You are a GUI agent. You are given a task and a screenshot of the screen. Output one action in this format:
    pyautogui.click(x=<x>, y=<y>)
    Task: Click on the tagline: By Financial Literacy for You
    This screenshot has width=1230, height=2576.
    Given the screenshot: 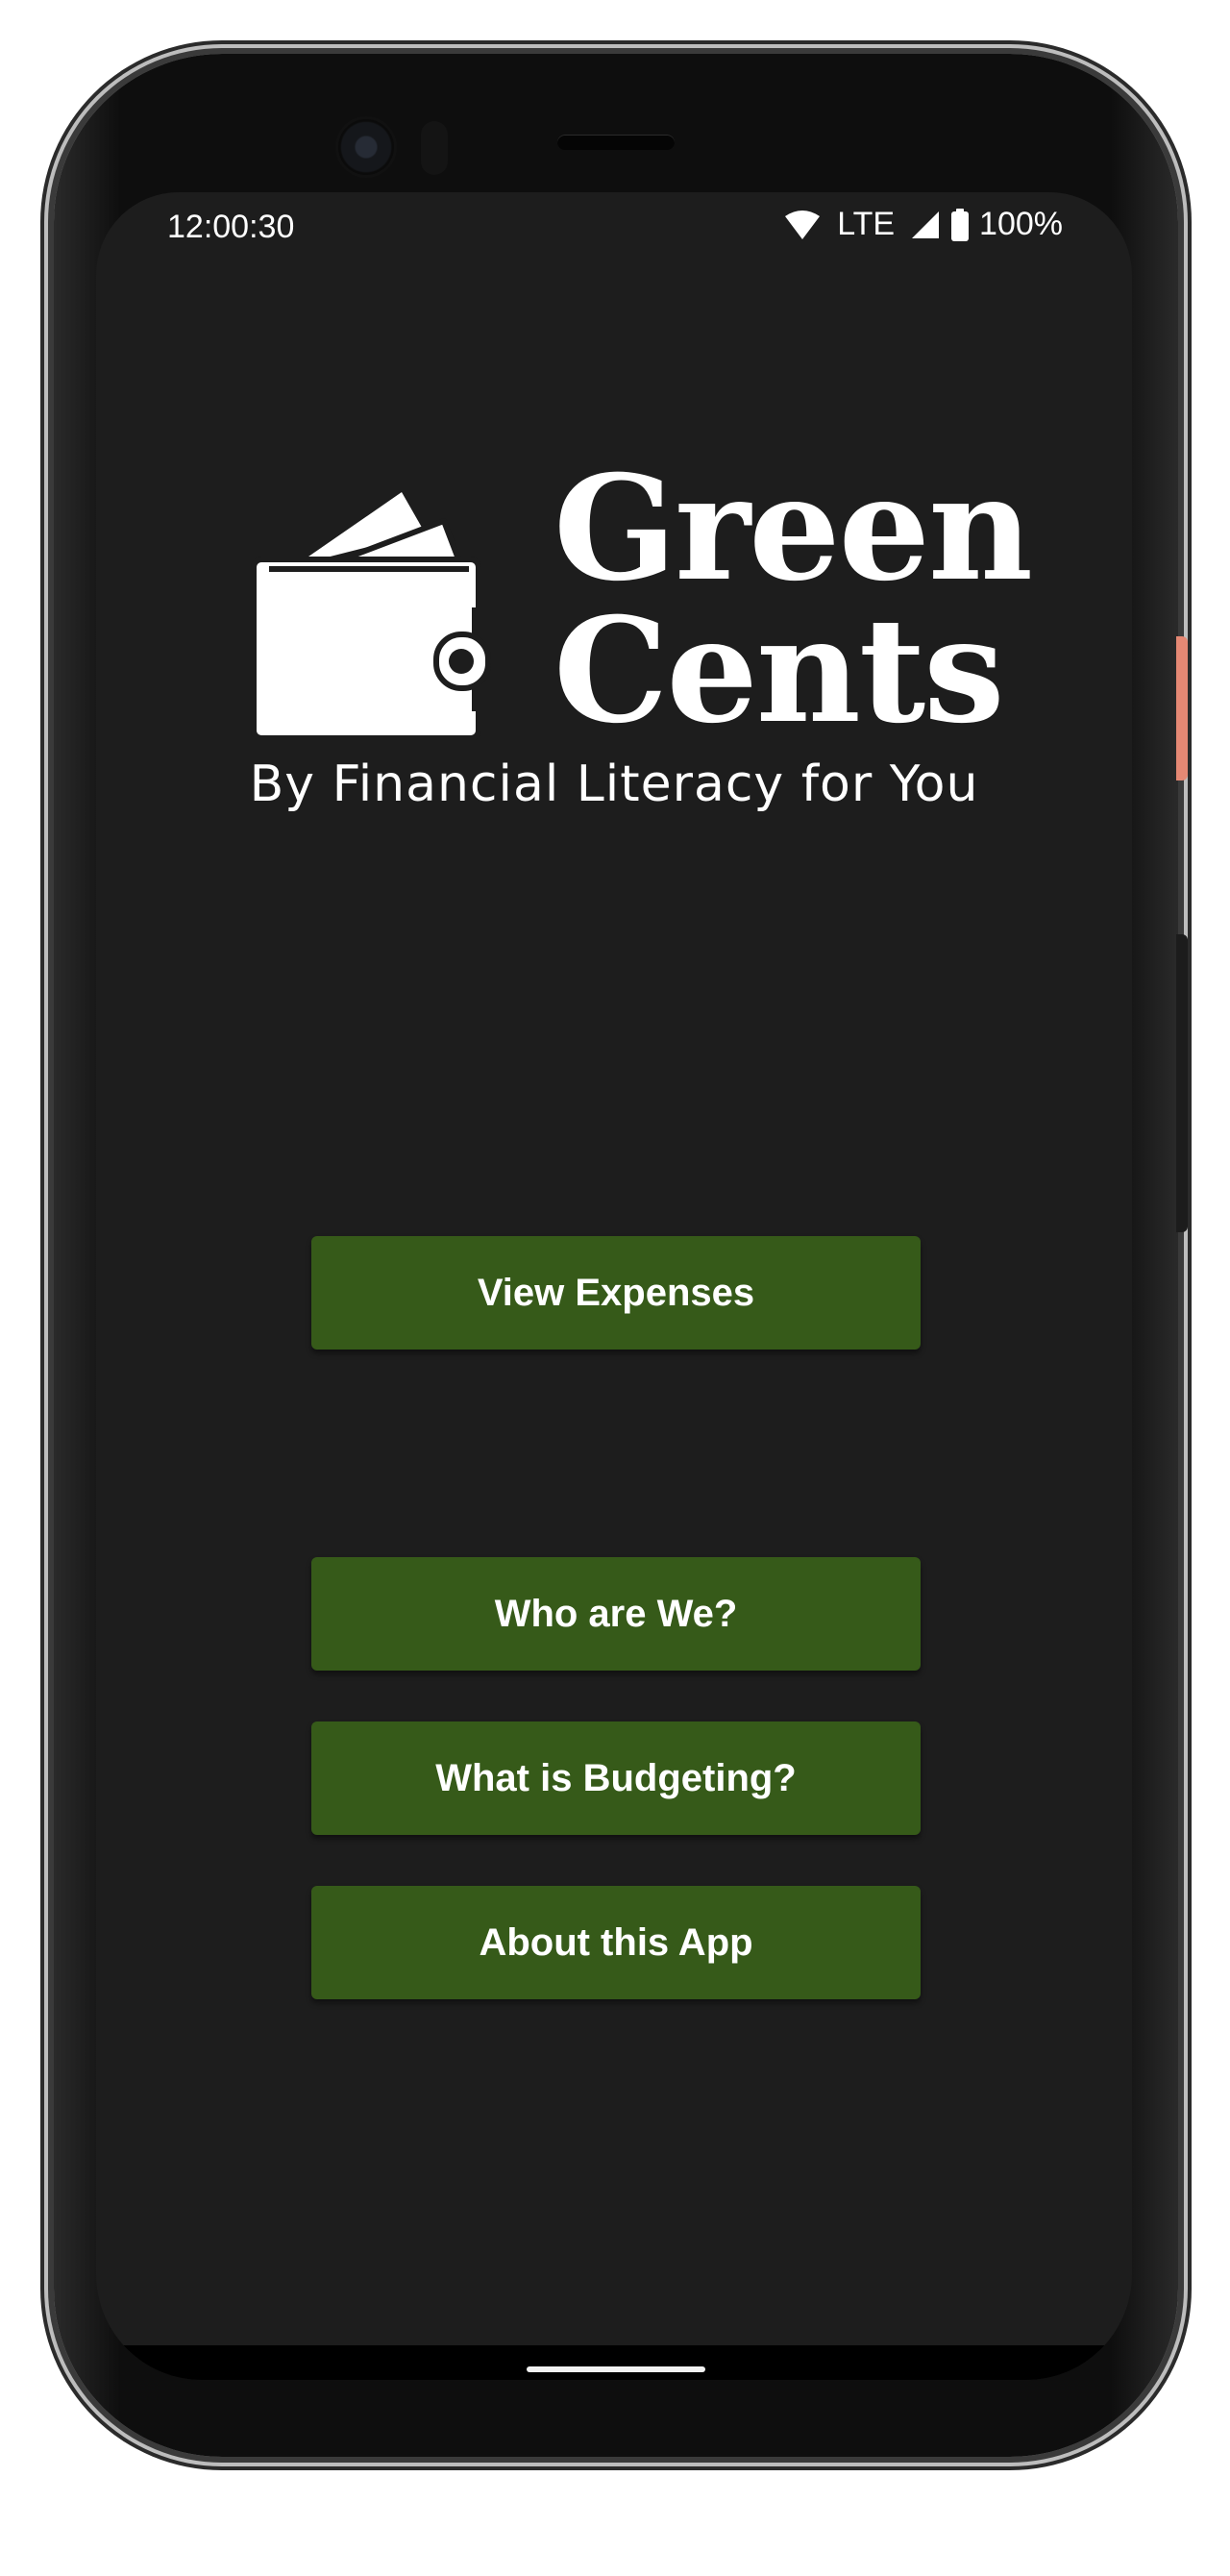 What is the action you would take?
    pyautogui.click(x=614, y=784)
    